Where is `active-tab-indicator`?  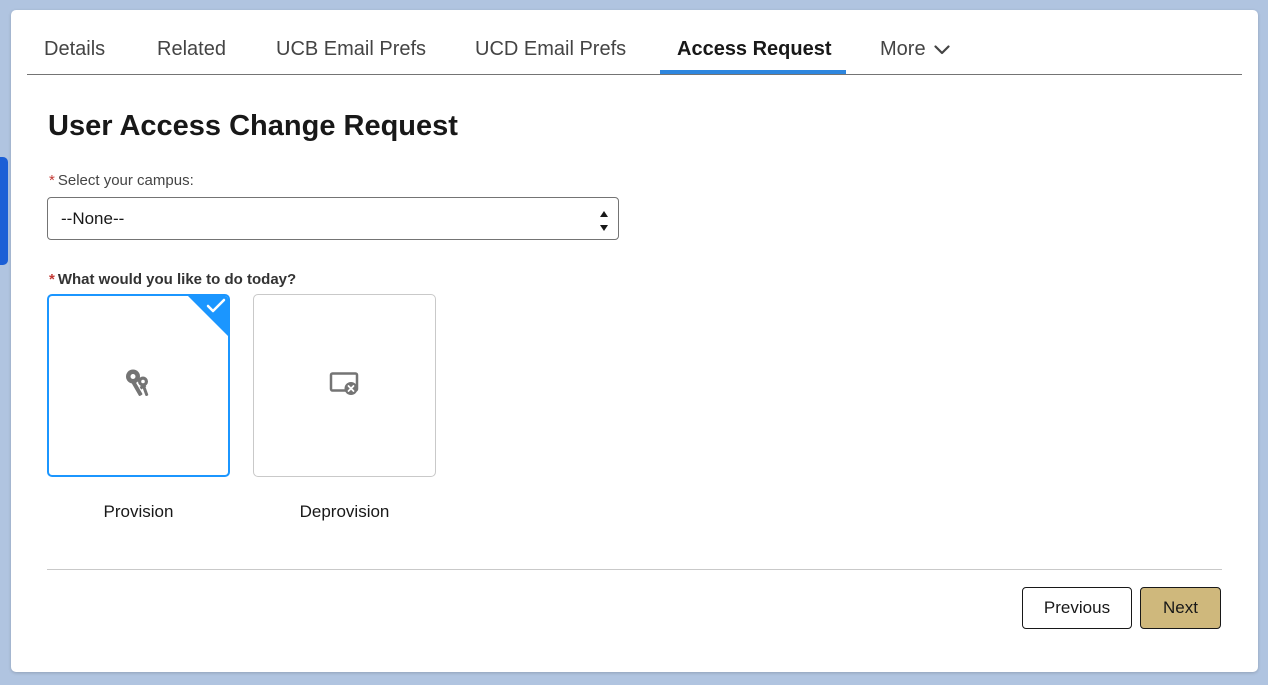 active-tab-indicator is located at coordinates (753, 72).